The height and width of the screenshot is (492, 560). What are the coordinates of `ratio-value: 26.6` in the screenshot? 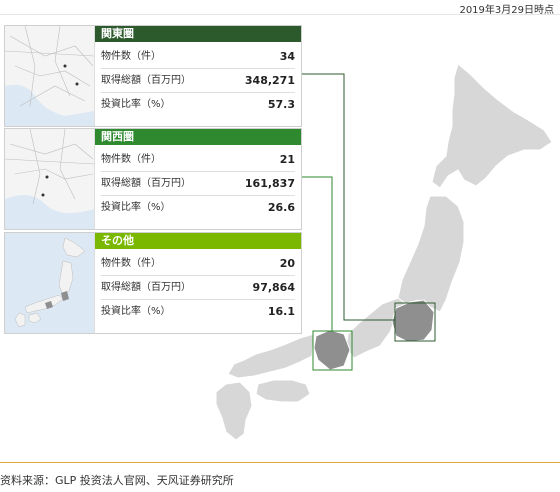 It's located at (281, 207).